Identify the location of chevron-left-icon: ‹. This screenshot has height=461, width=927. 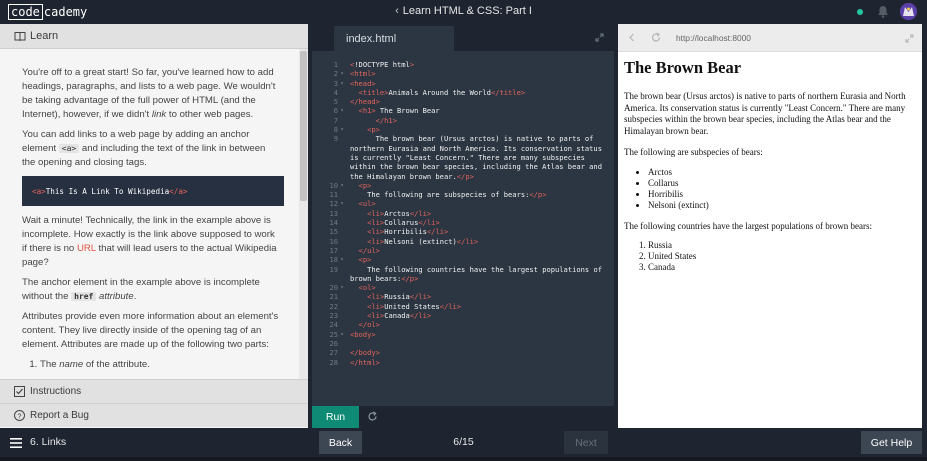
(397, 11).